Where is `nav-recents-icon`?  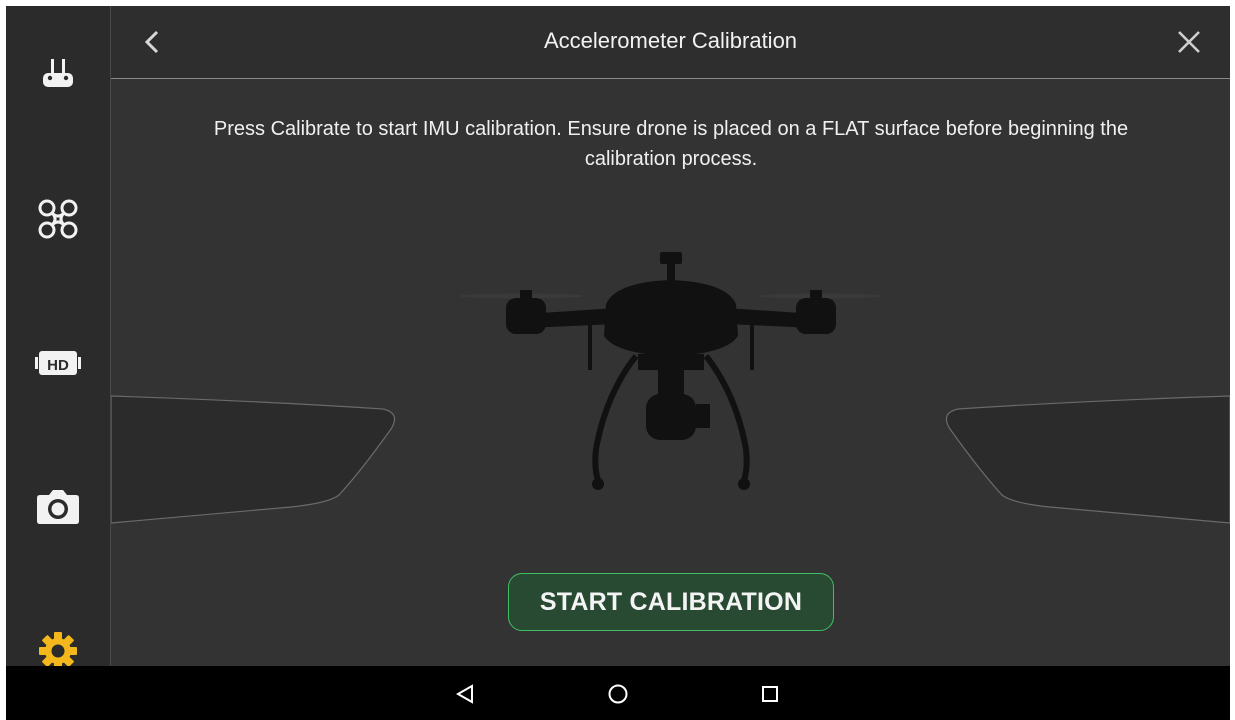 nav-recents-icon is located at coordinates (770, 694).